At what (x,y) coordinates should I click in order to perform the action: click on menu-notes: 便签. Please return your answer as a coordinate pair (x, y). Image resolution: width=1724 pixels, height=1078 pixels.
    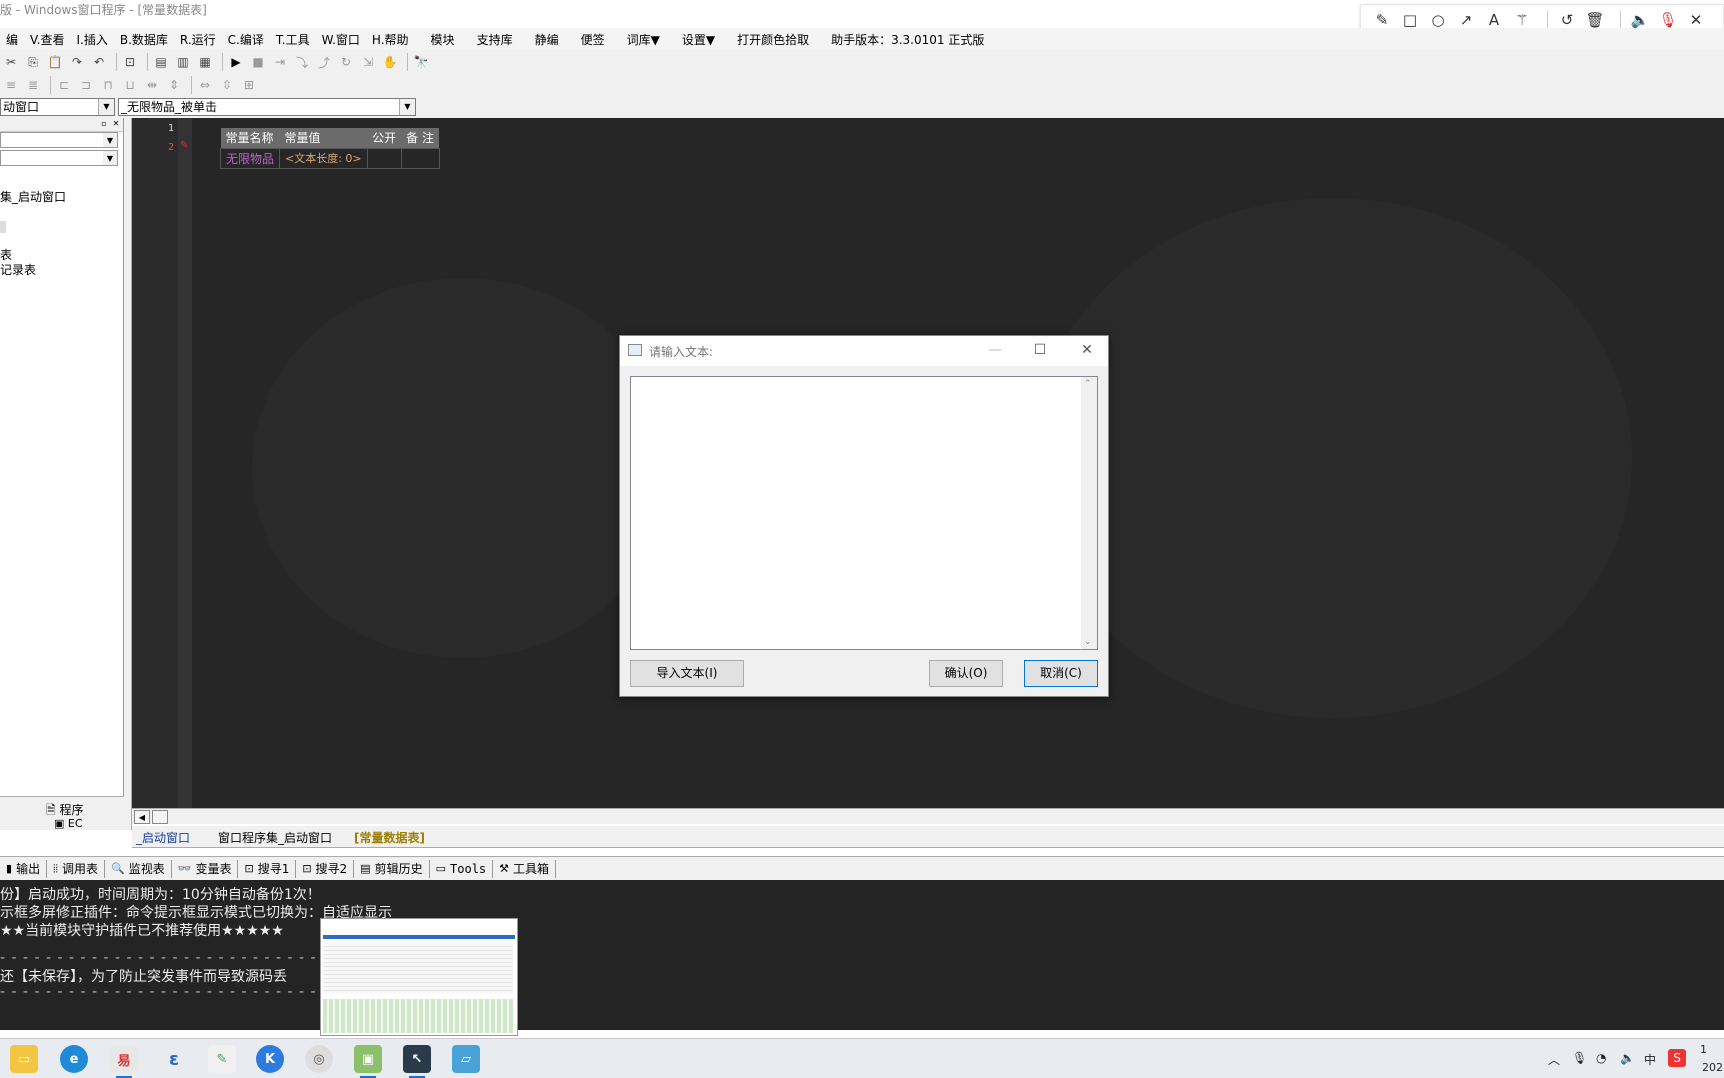
    Looking at the image, I should click on (593, 39).